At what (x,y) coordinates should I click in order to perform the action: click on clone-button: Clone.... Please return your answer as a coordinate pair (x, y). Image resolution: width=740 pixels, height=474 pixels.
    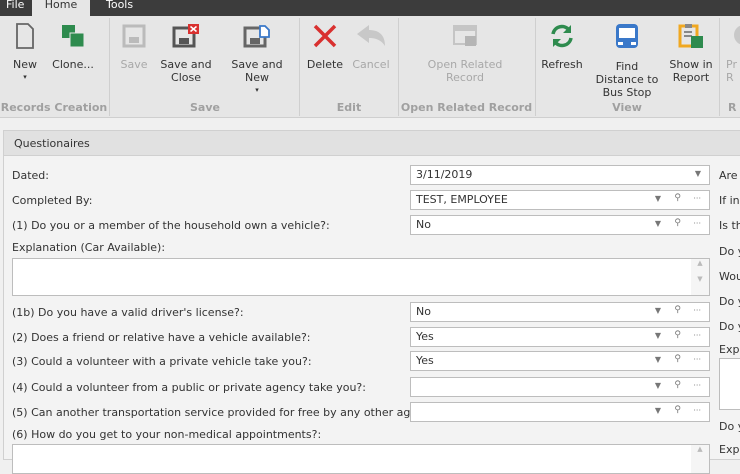
    Looking at the image, I should click on (73, 46).